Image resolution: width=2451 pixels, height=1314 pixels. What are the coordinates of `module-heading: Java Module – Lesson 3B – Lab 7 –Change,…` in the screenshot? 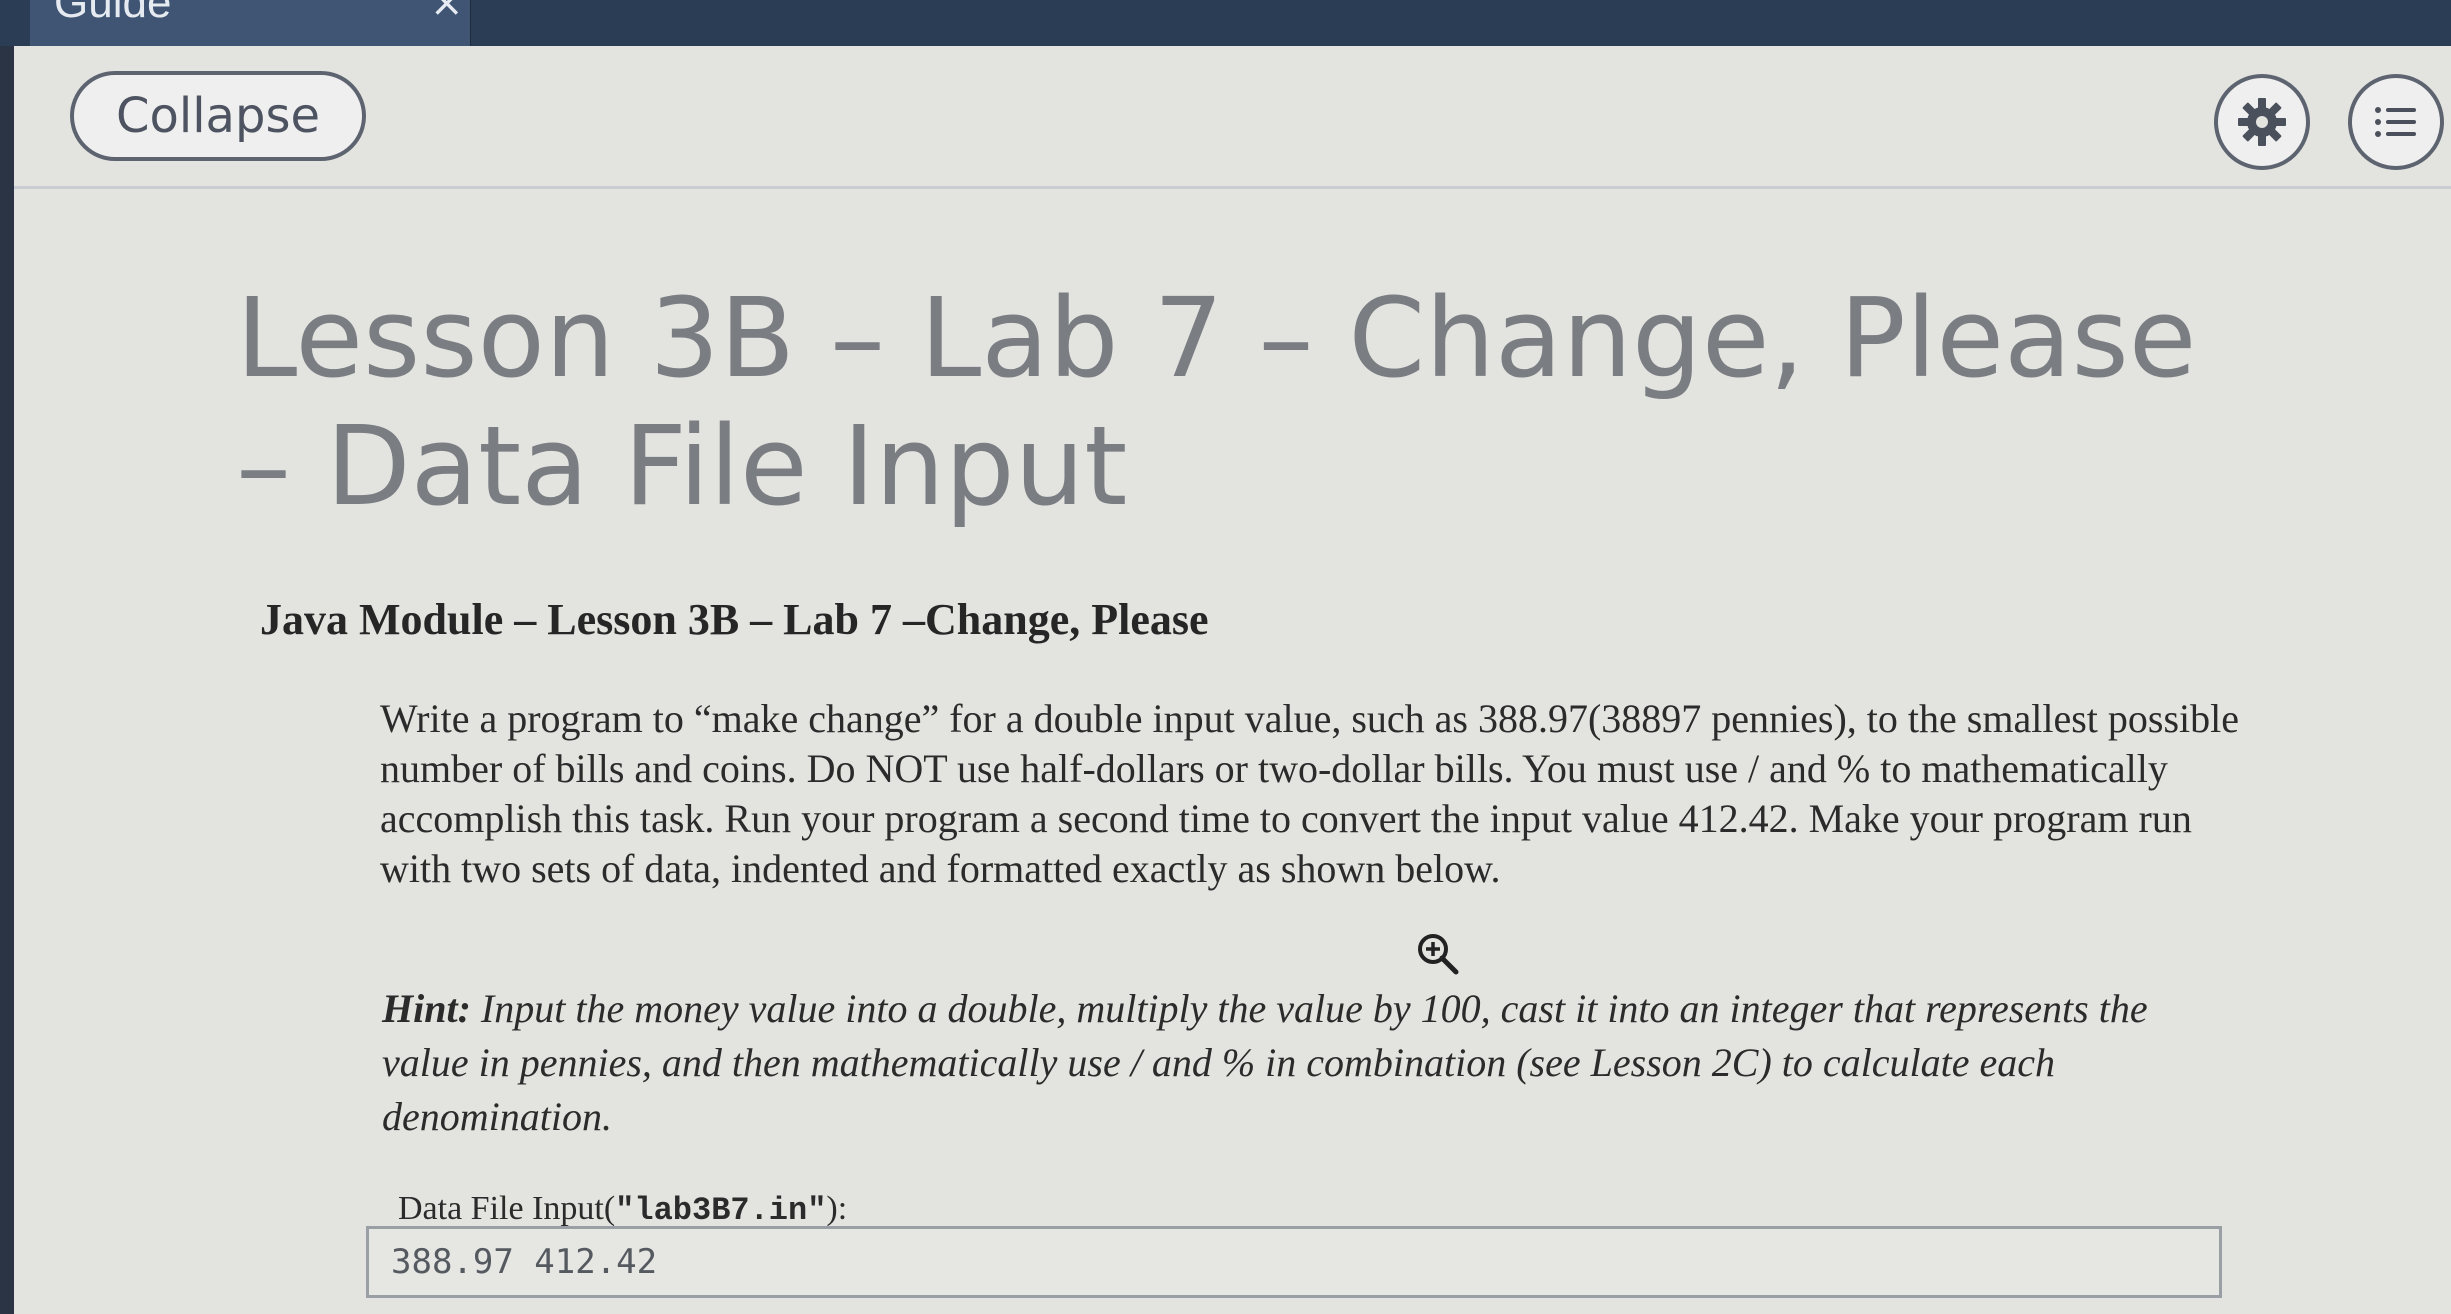 It's located at (734, 619).